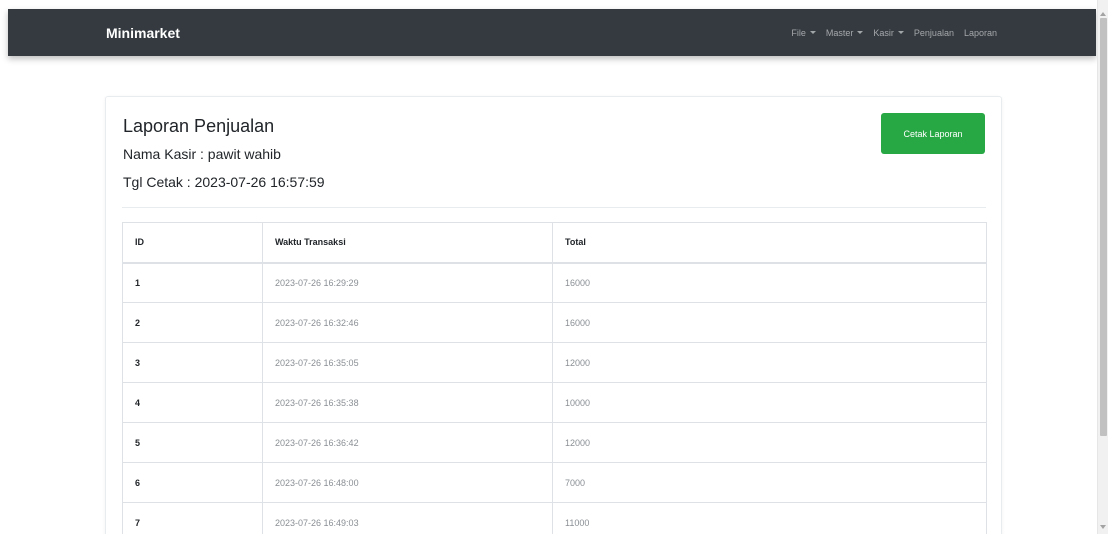 This screenshot has height=534, width=1108. Describe the element at coordinates (933, 133) in the screenshot. I see `print-report-button: Cetak Laporan` at that location.